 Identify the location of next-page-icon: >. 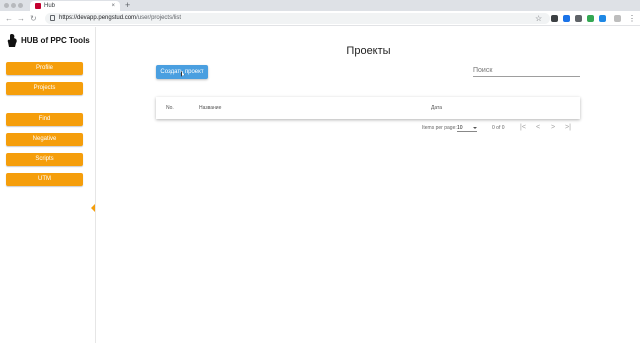
(553, 127).